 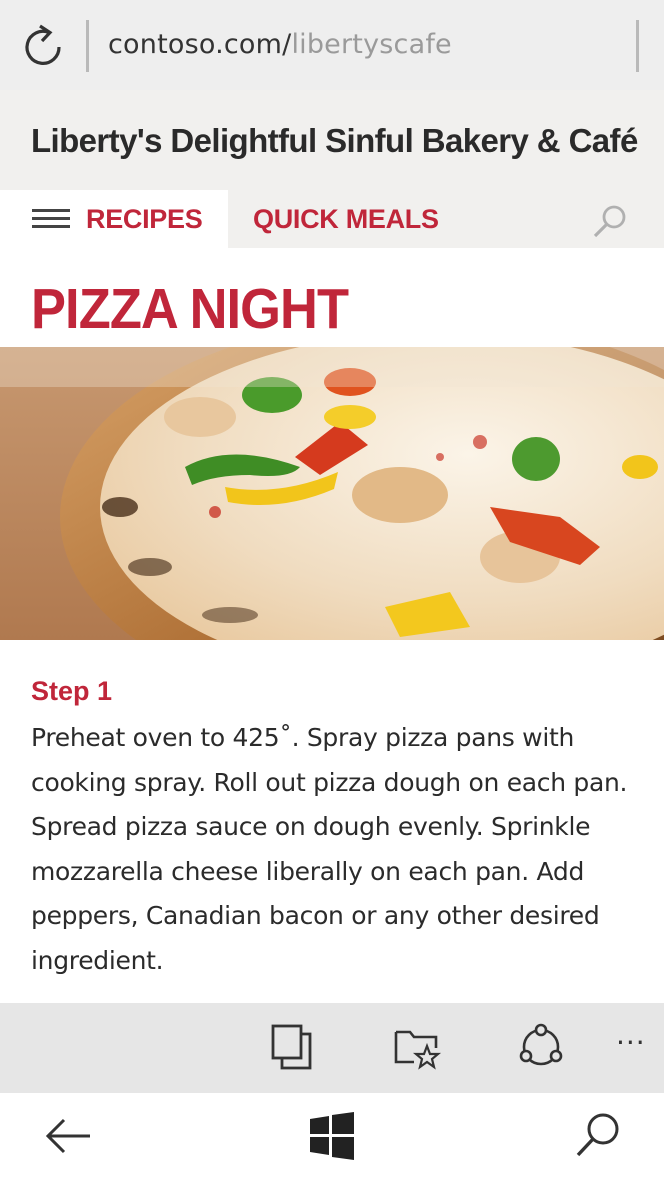 I want to click on step-title: Step 1, so click(x=72, y=691).